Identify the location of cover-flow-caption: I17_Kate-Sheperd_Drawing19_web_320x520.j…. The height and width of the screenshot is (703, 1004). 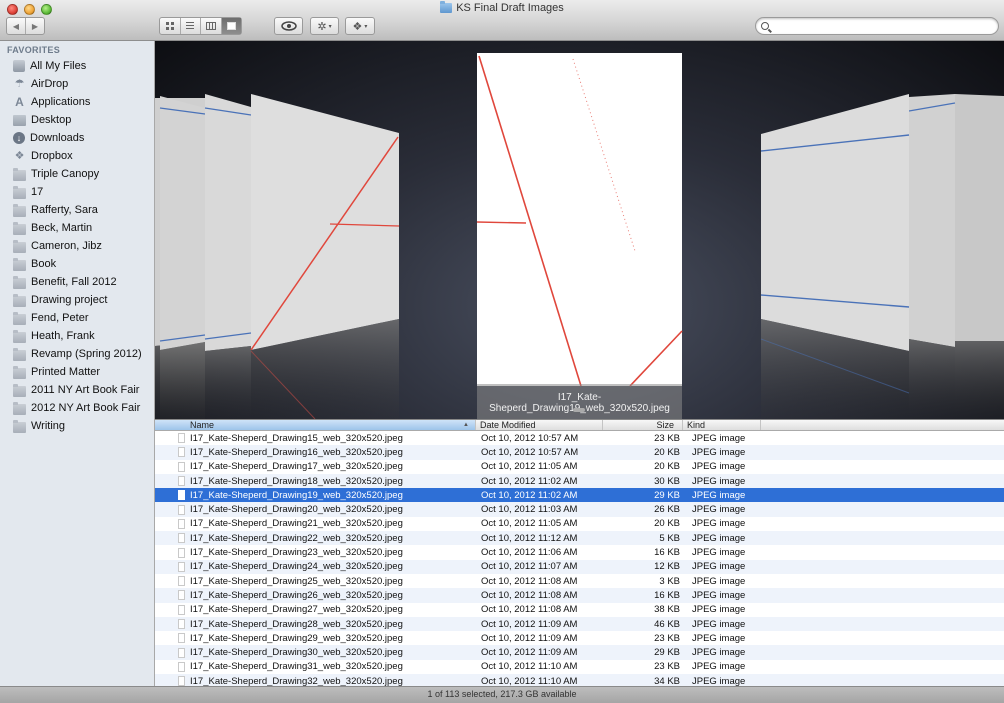
(579, 401).